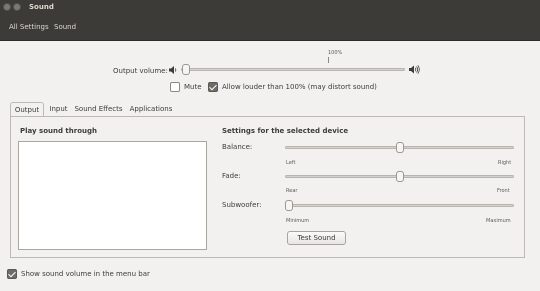 The image size is (540, 291). I want to click on fade-slider-thumb, so click(400, 176).